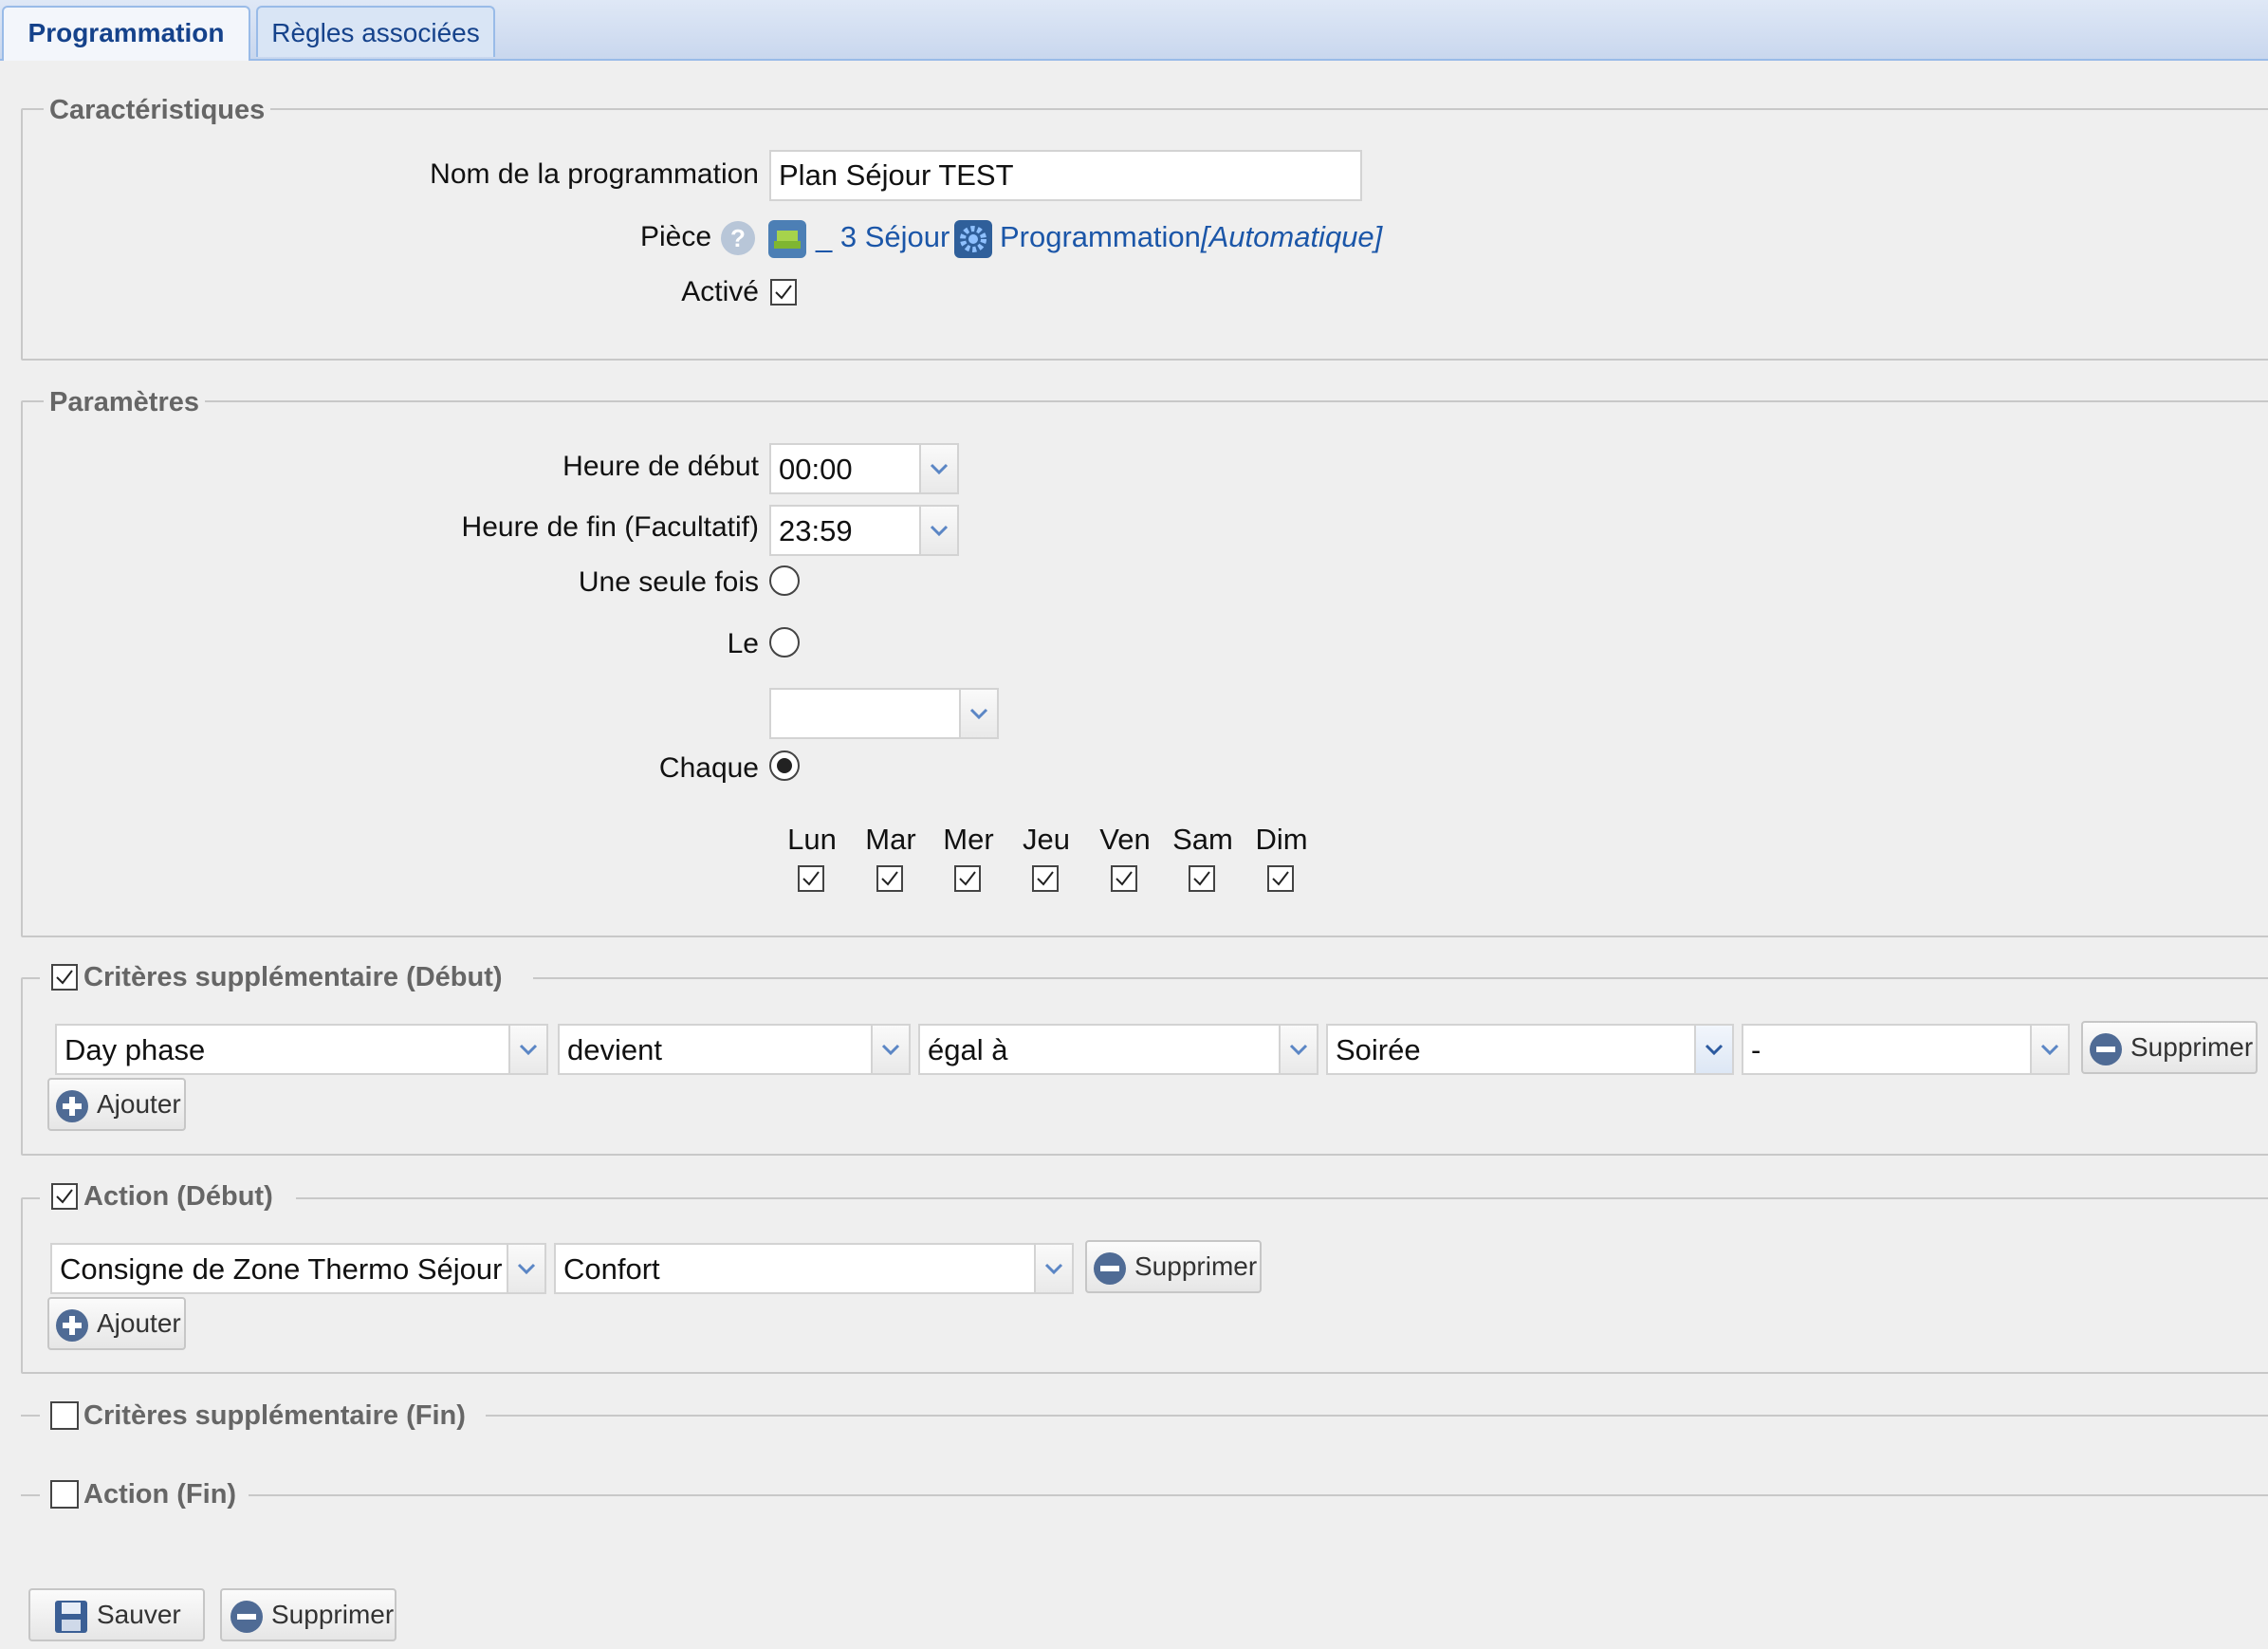  What do you see at coordinates (178, 1196) in the screenshot?
I see `action-debut-legend: Action (Début)` at bounding box center [178, 1196].